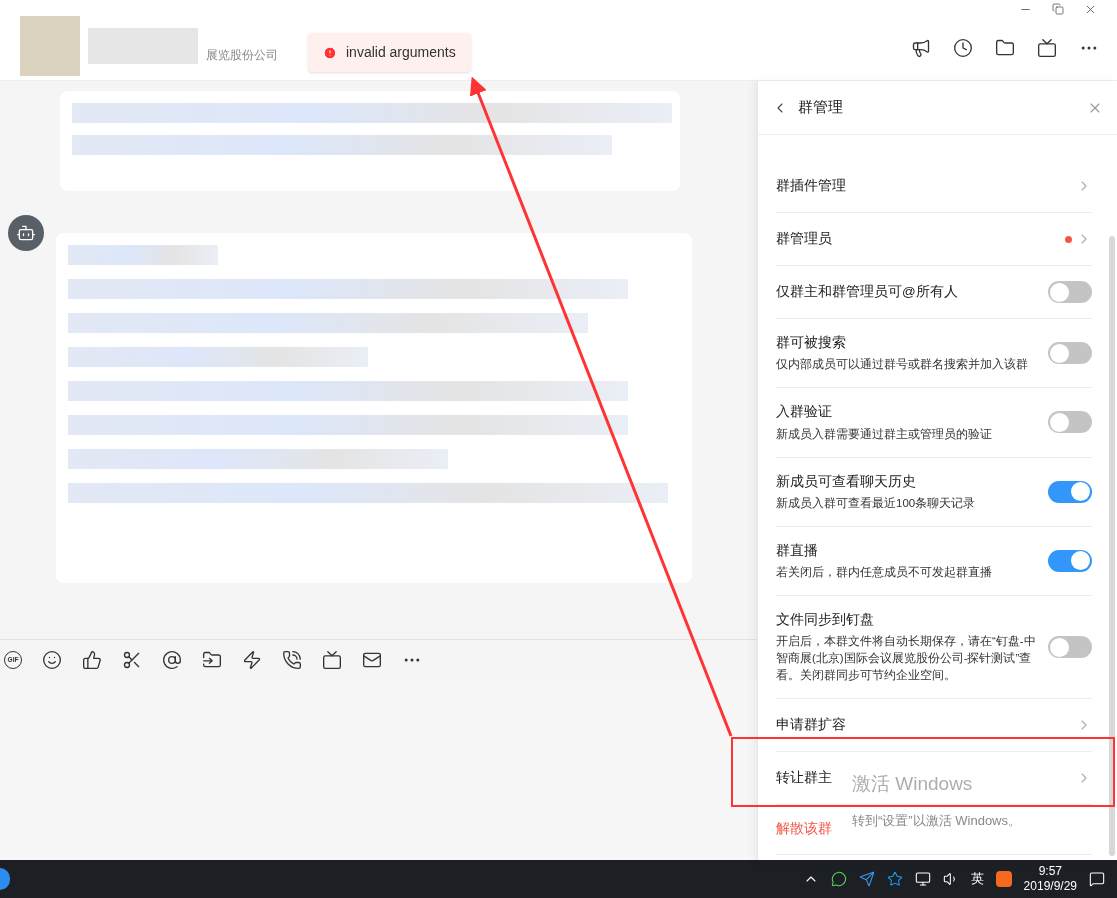 Image resolution: width=1117 pixels, height=898 pixels. I want to click on avatar-placeholder, so click(50, 46).